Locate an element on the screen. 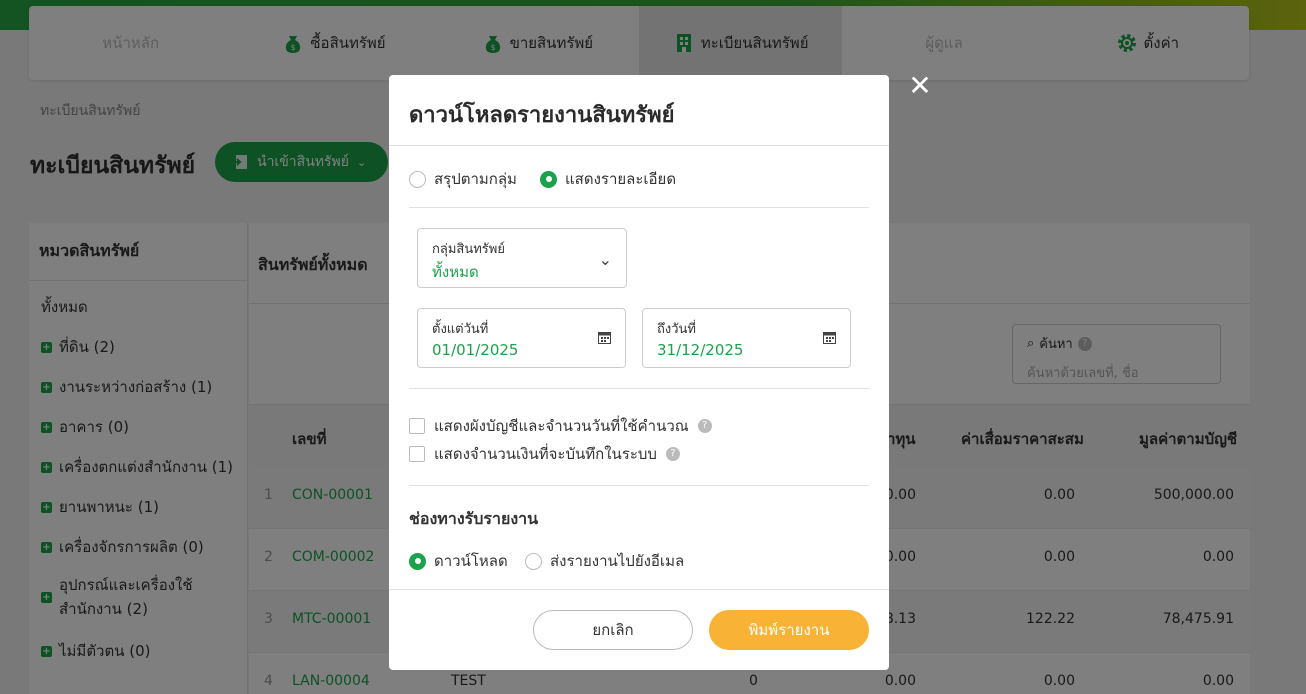 This screenshot has height=694, width=1306. chevron-down-icon: ⌄ is located at coordinates (605, 259).